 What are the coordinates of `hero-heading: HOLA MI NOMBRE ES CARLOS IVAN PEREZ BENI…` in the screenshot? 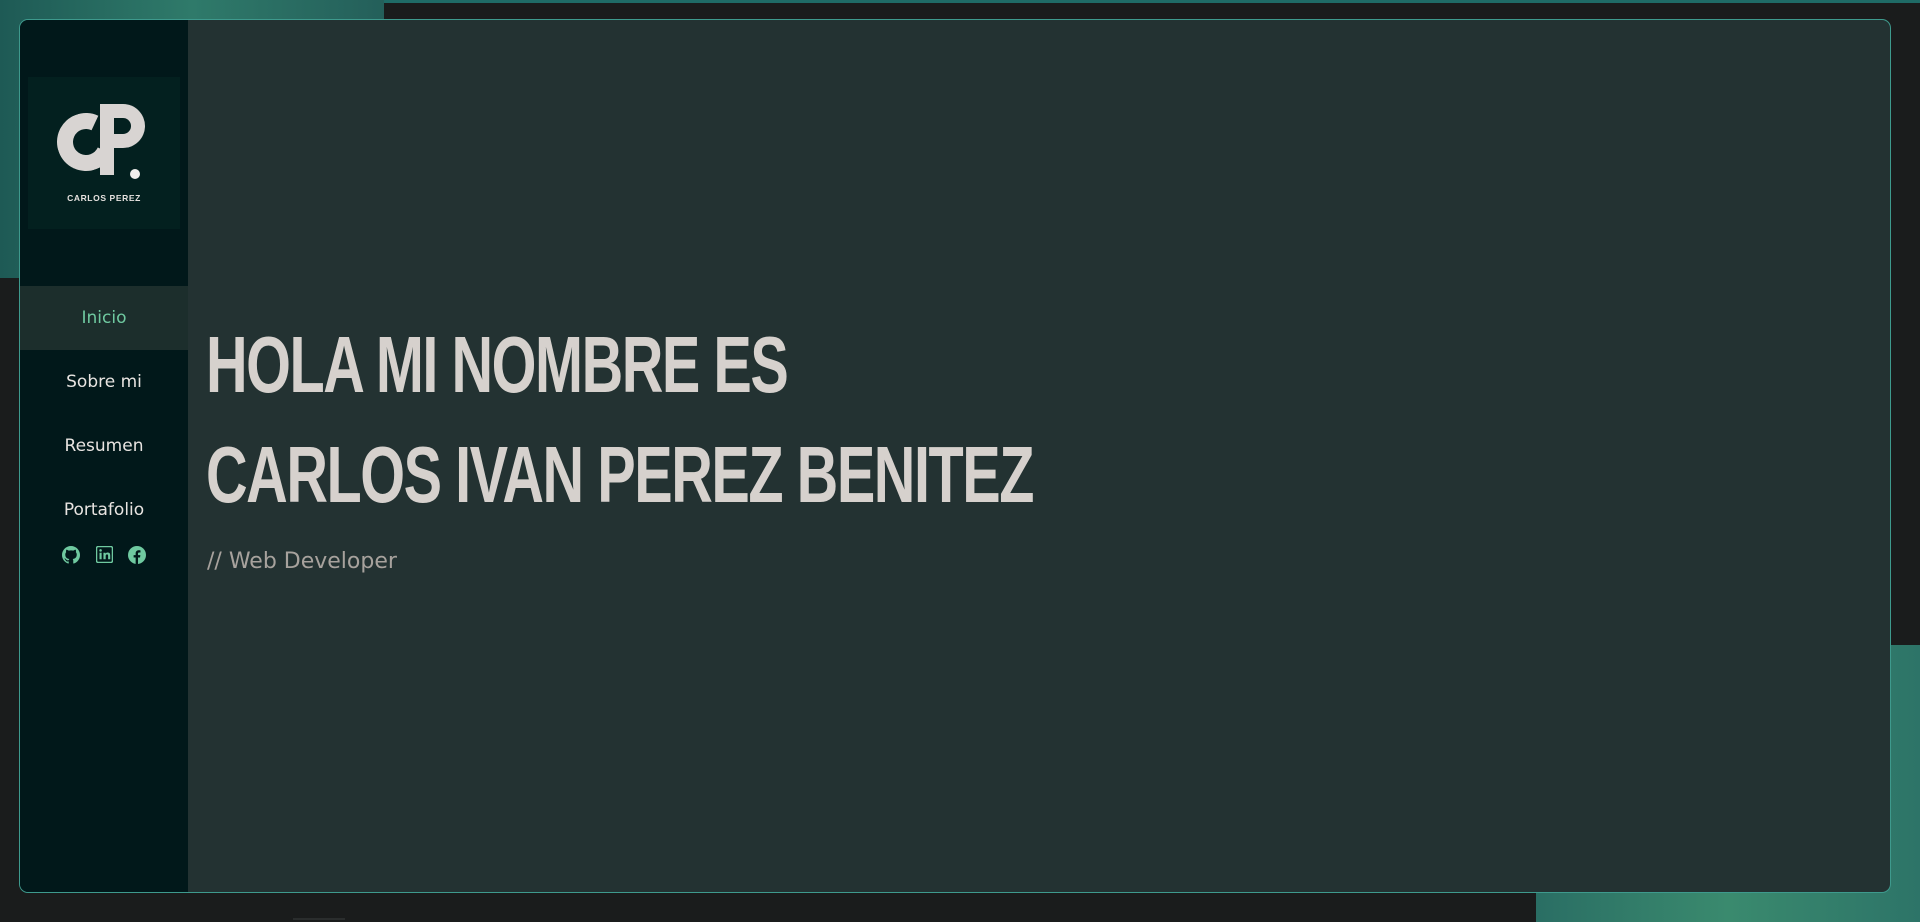 It's located at (620, 420).